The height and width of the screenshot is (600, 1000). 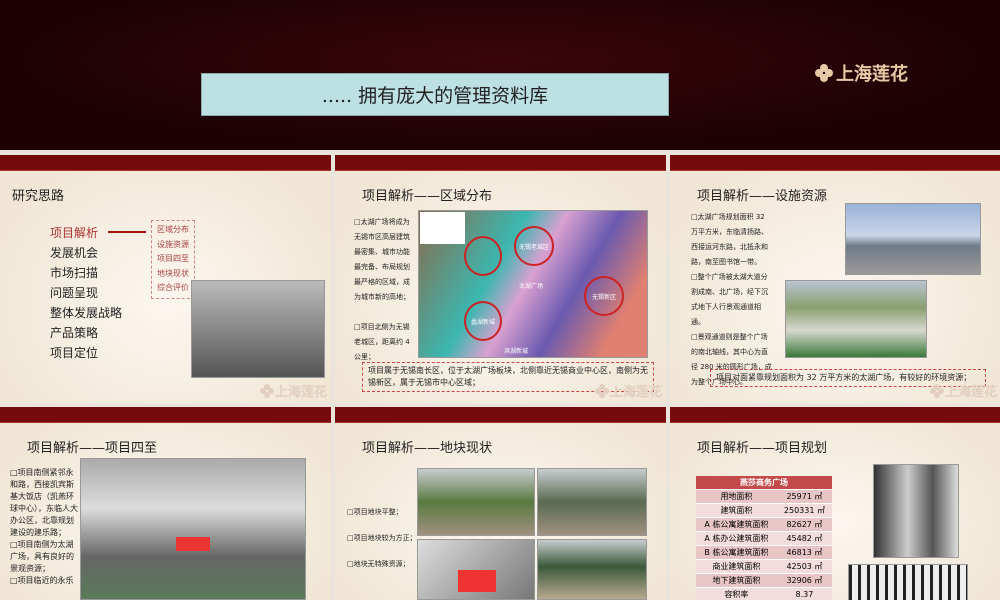 I want to click on cell-value: 25971 ㎡, so click(x=804, y=496).